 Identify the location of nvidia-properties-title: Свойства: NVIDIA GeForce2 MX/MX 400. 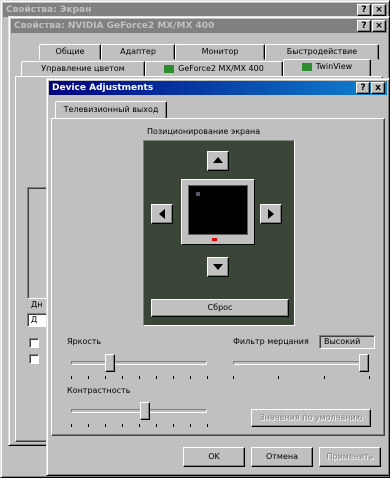
(114, 26).